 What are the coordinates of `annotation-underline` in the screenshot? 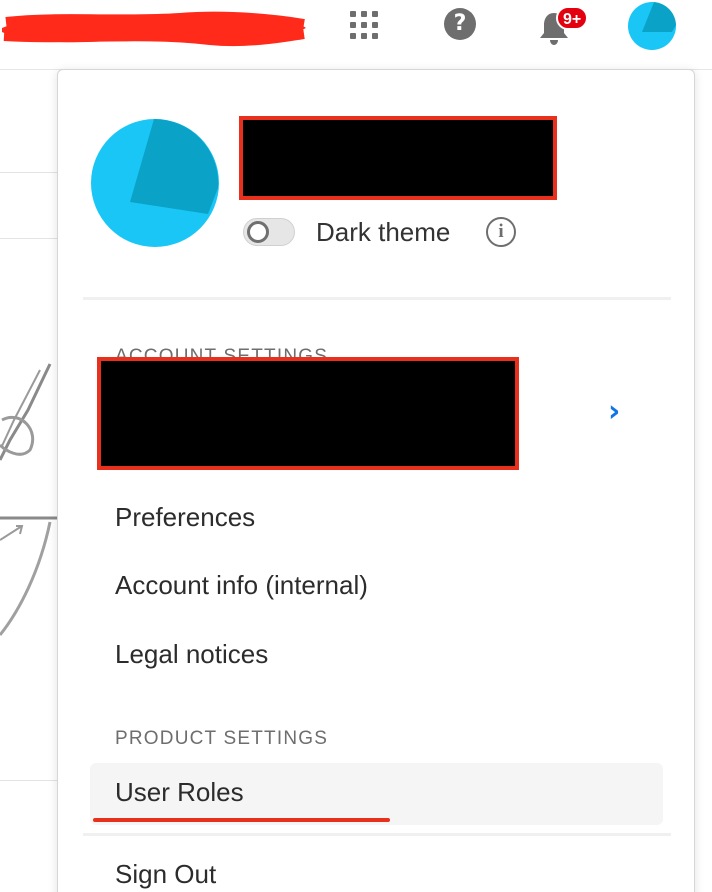 It's located at (241, 820).